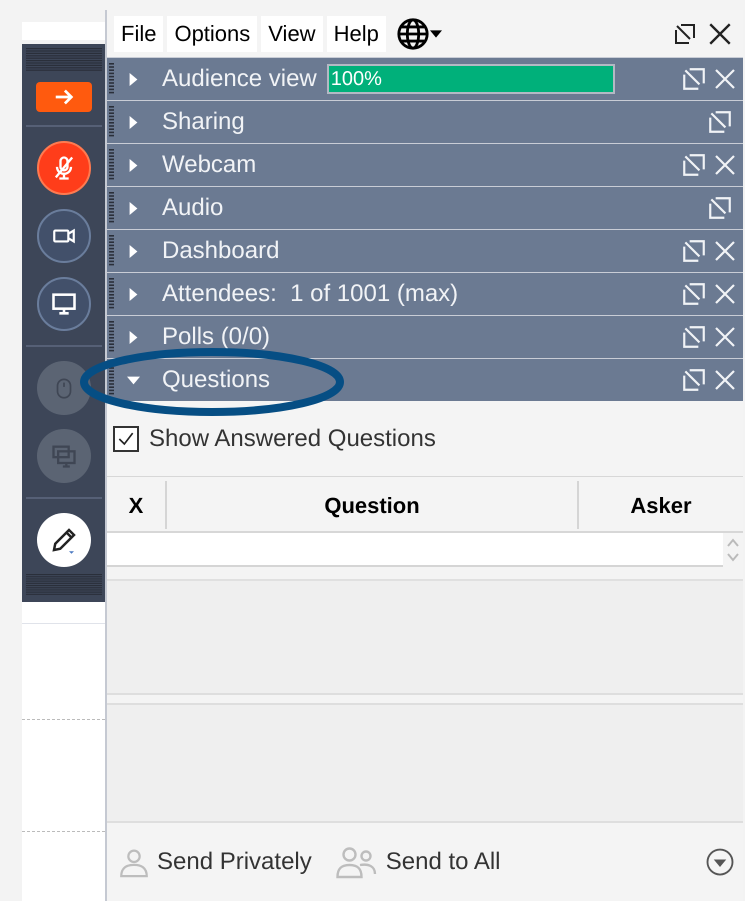  Describe the element at coordinates (221, 251) in the screenshot. I see `section-title: Dashboard` at that location.